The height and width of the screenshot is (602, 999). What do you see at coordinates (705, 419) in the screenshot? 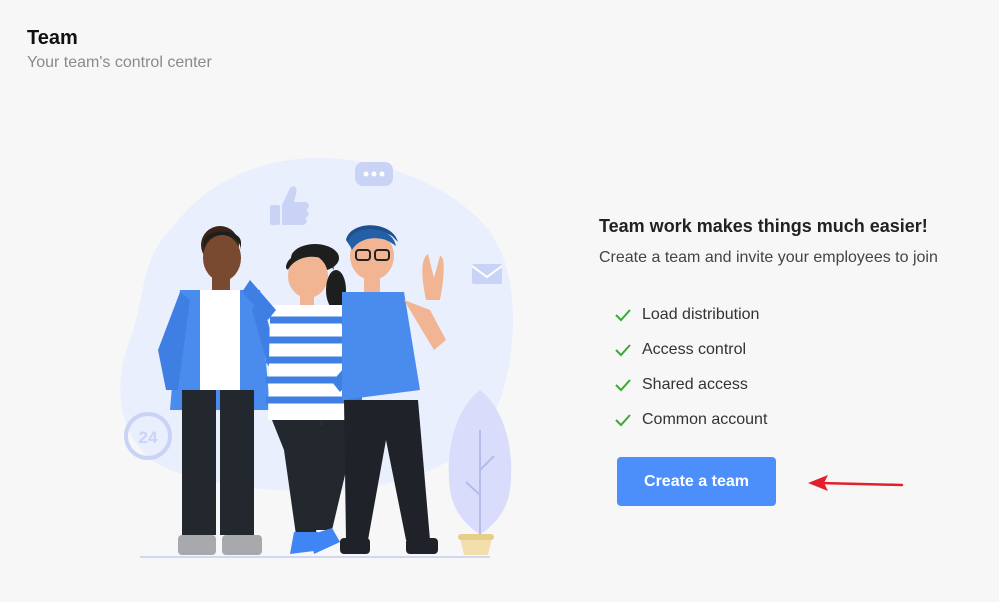
I see `feature-label: Common account` at bounding box center [705, 419].